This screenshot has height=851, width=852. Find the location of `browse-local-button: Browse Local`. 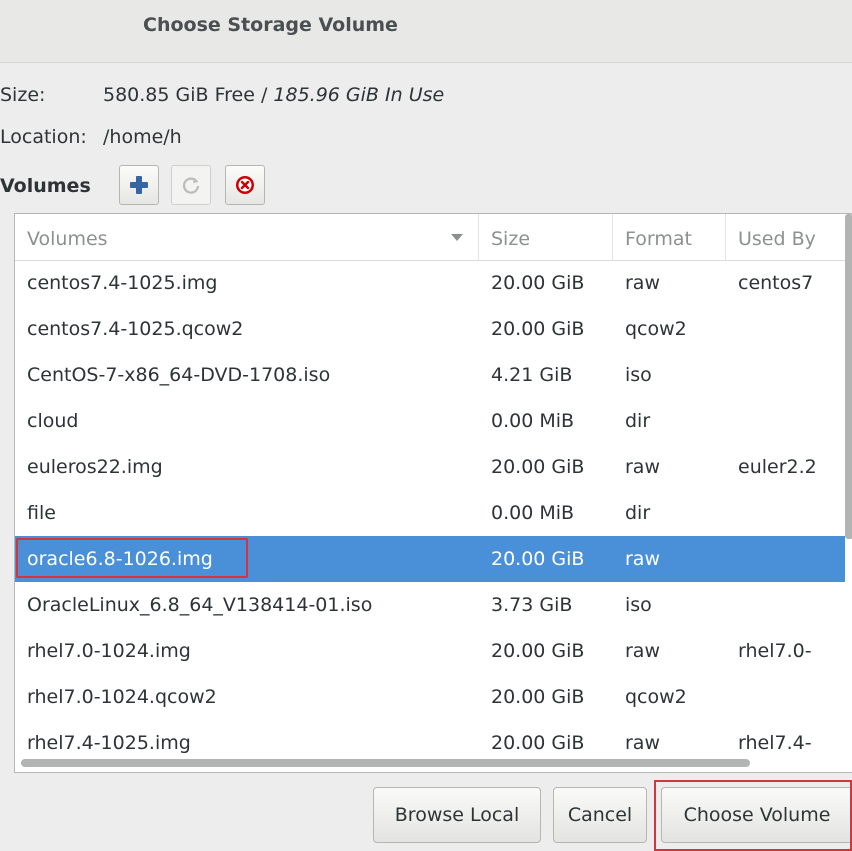

browse-local-button: Browse Local is located at coordinates (457, 815).